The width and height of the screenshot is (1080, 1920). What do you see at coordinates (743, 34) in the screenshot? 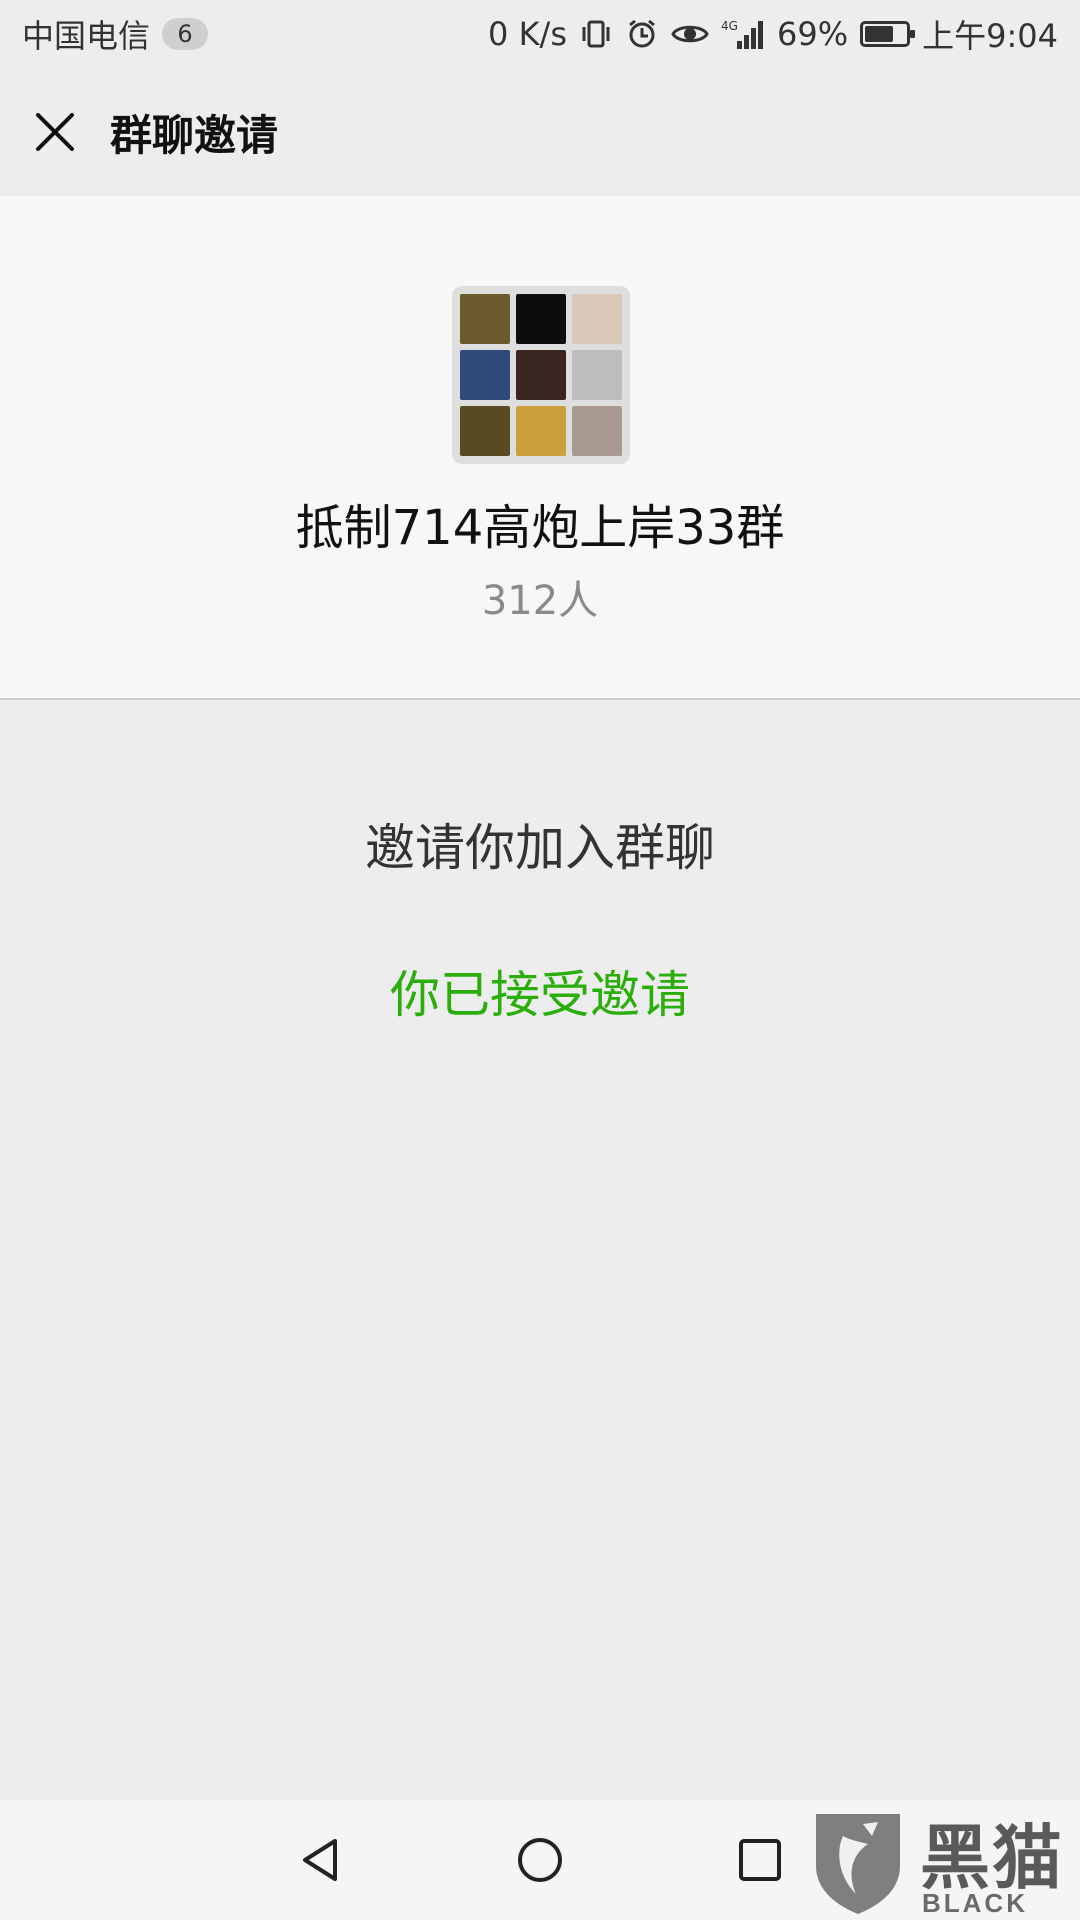
I see `signal-icon: 4G` at bounding box center [743, 34].